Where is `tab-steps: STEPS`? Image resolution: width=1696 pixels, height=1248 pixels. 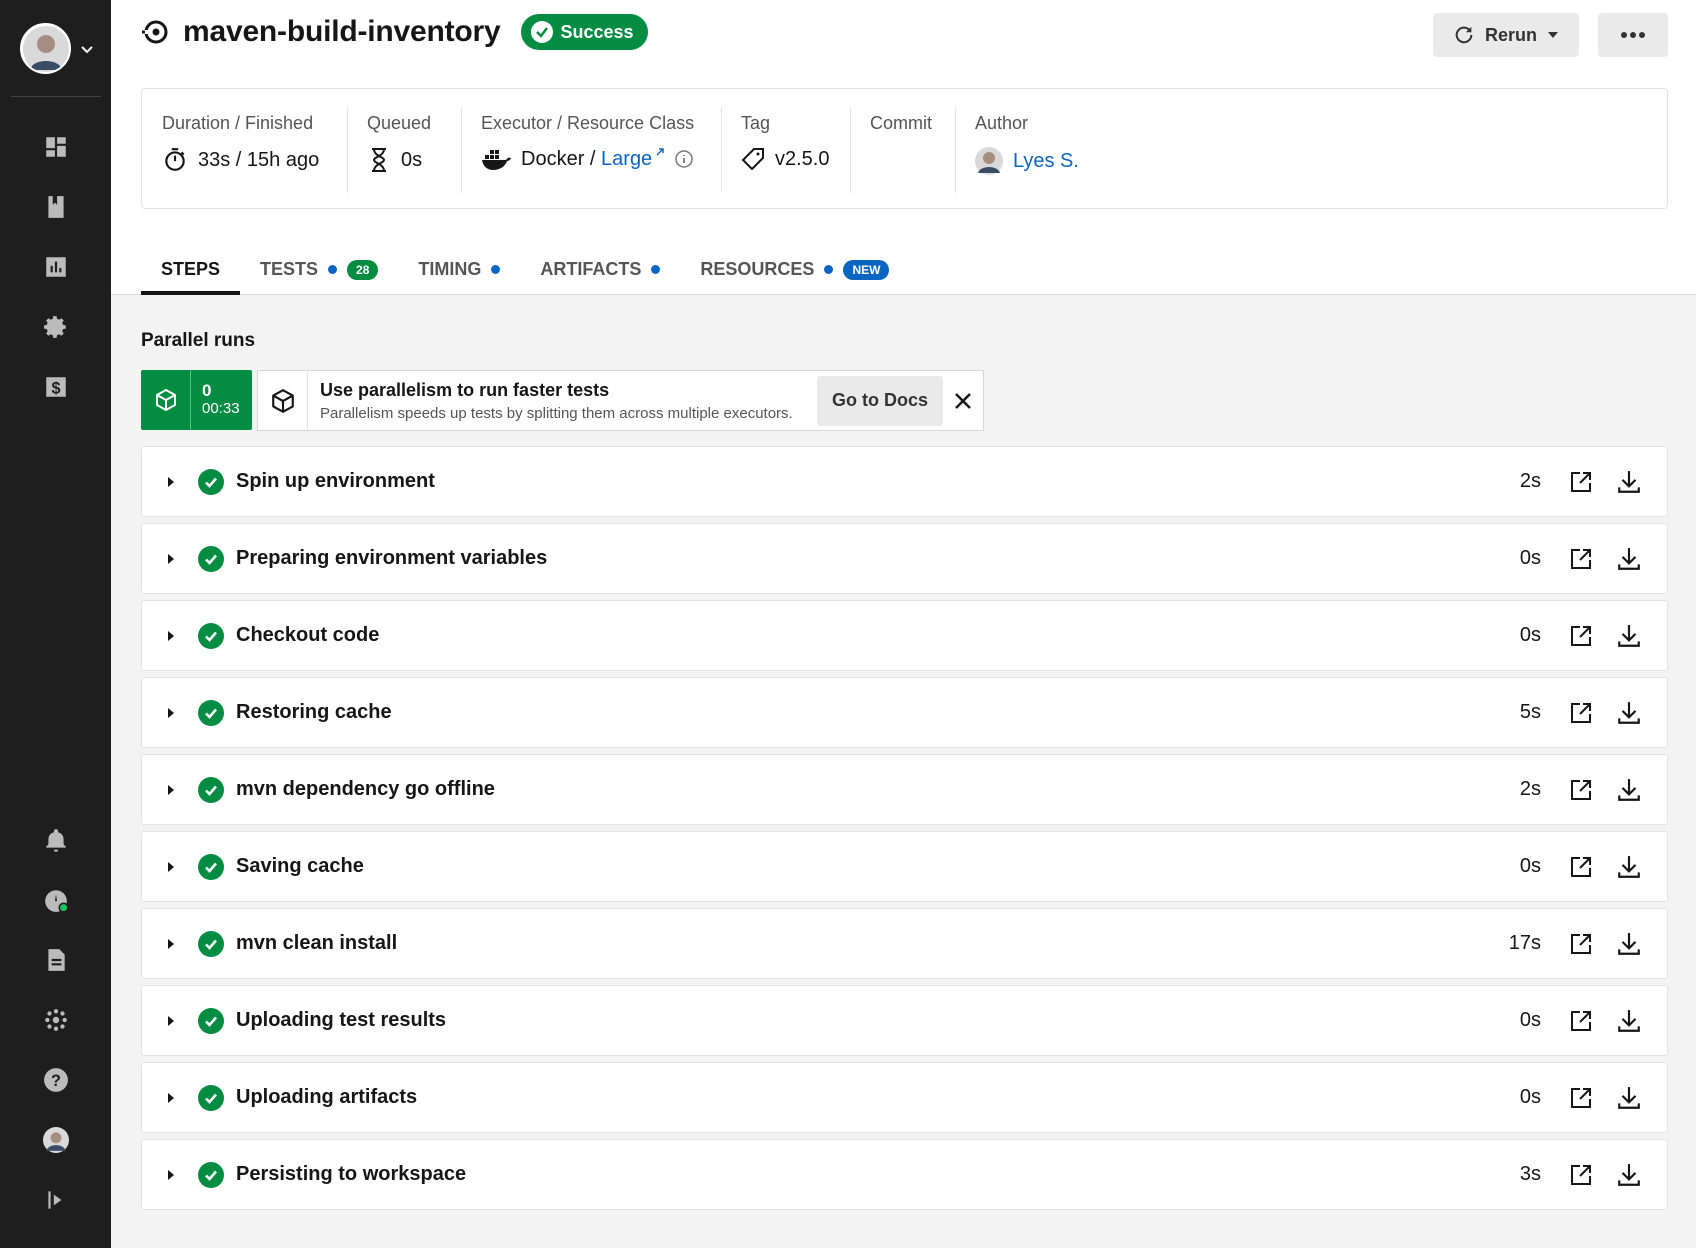 tab-steps: STEPS is located at coordinates (191, 269).